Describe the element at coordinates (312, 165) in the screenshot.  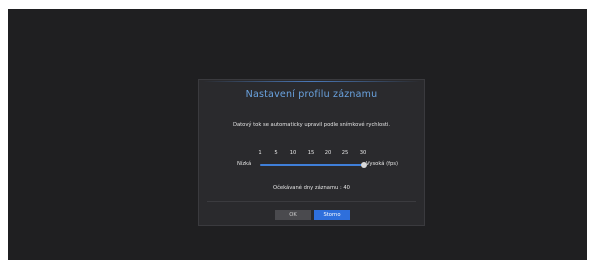
I see `fps-slider-track` at that location.